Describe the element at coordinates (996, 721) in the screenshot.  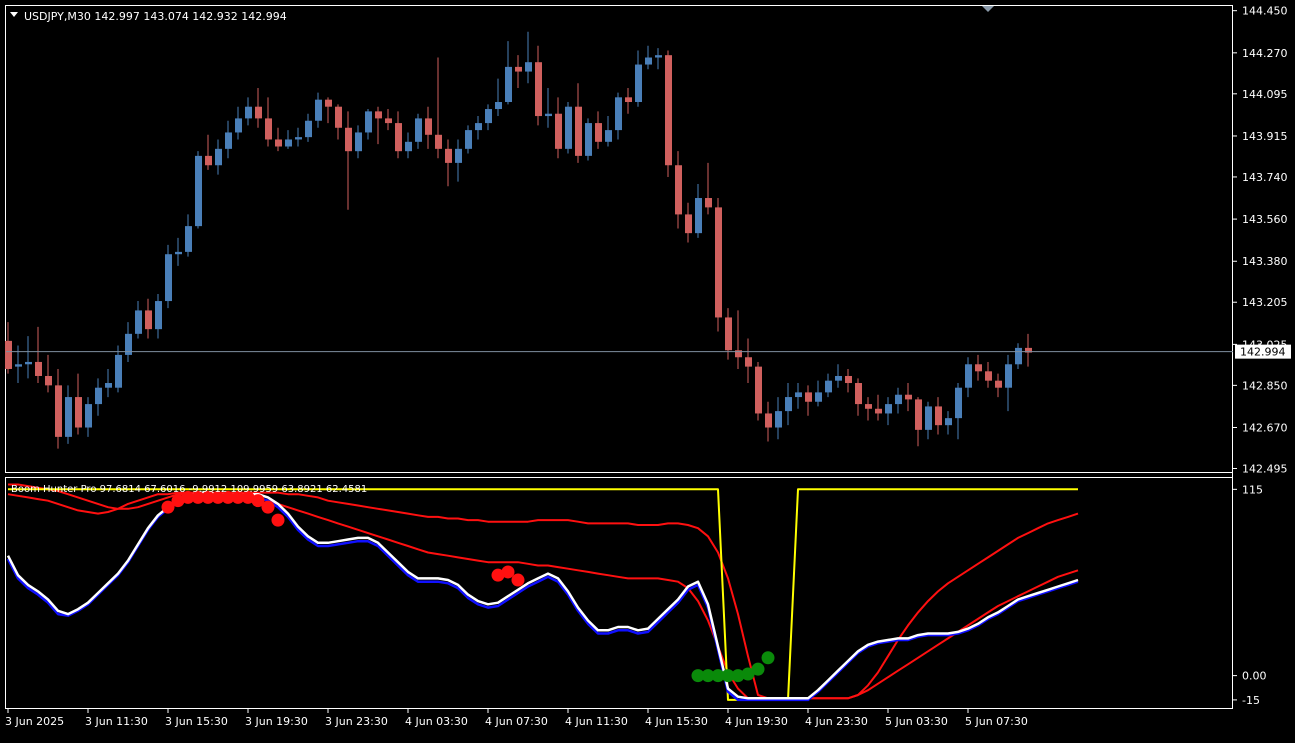
I see `time-tick-label: 5 Jun 07:30` at that location.